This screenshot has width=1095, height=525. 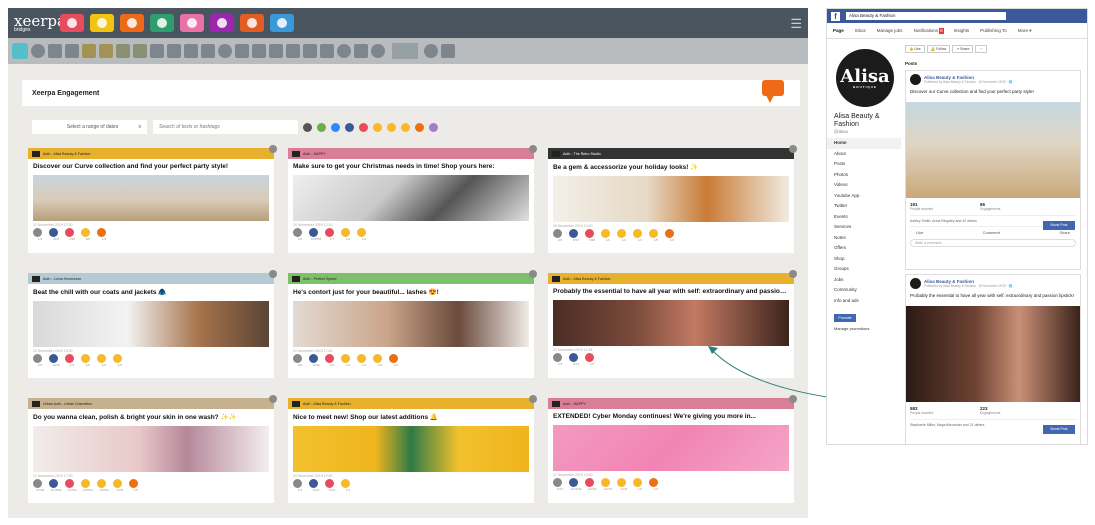 I want to click on manage-promotions-link: Manage promotions, so click(x=864, y=326).